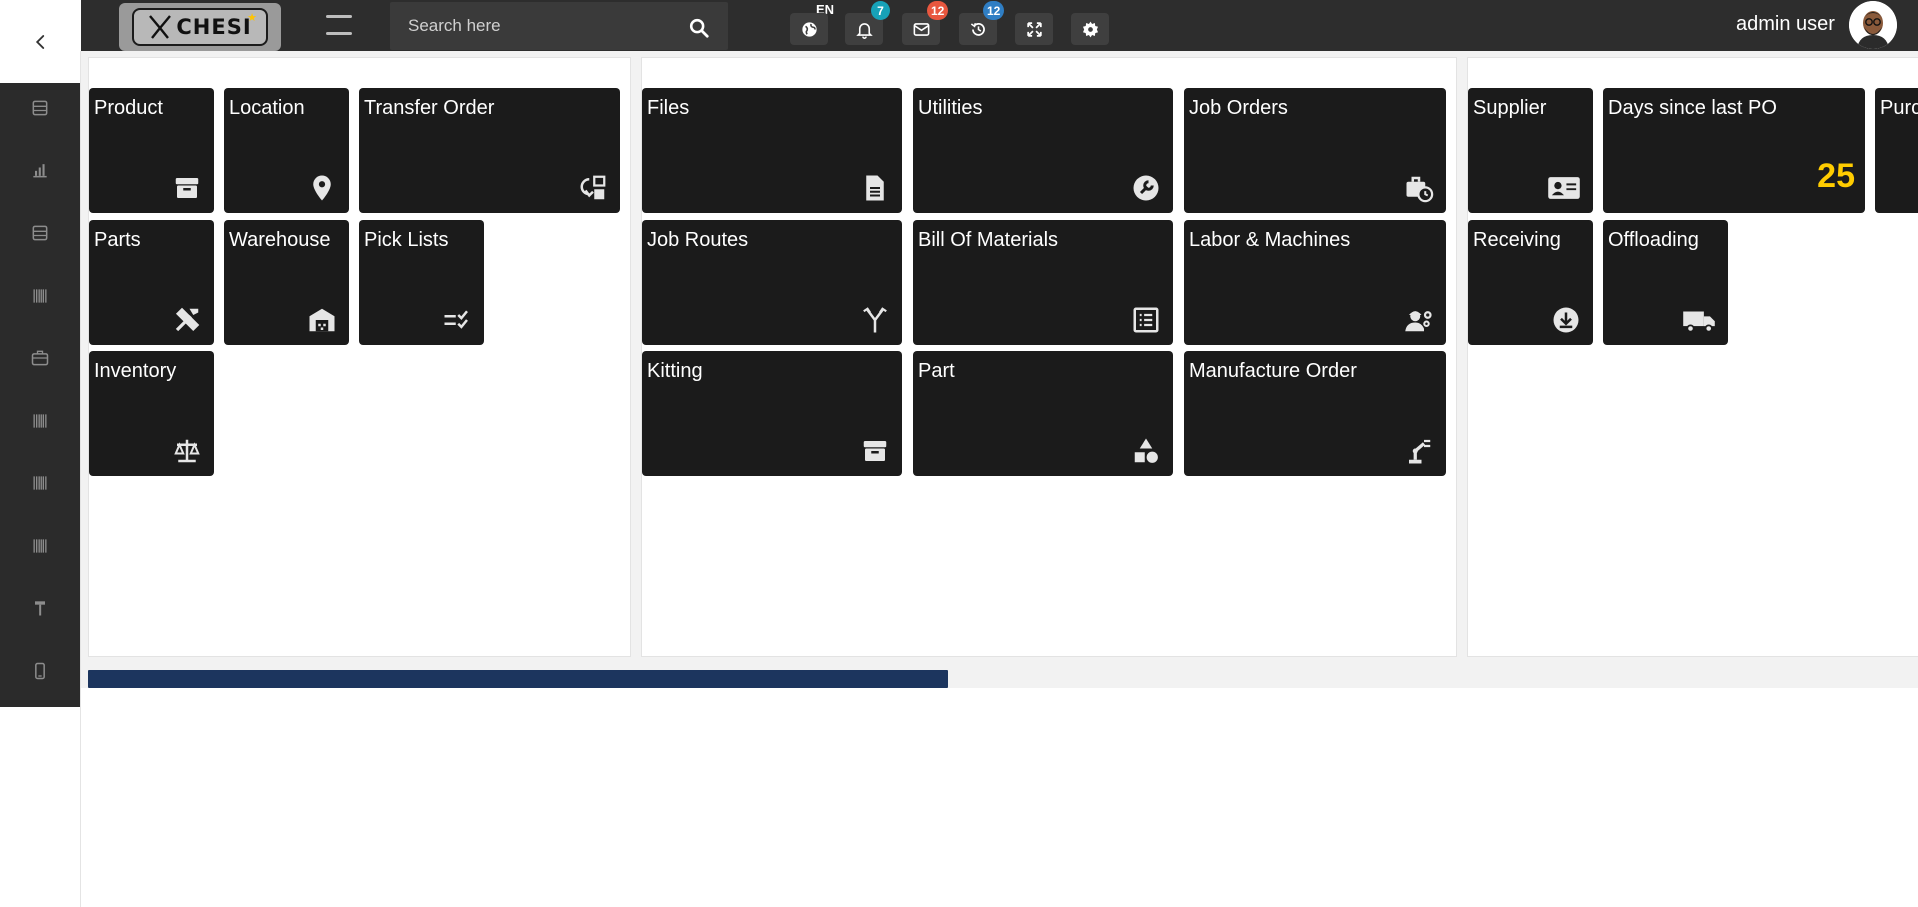  I want to click on gear-icon, so click(1090, 29).